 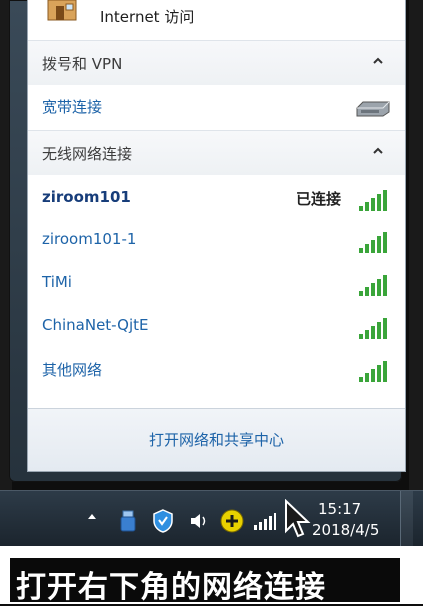 What do you see at coordinates (86, 197) in the screenshot?
I see `wifi-network-name: ziroom101` at bounding box center [86, 197].